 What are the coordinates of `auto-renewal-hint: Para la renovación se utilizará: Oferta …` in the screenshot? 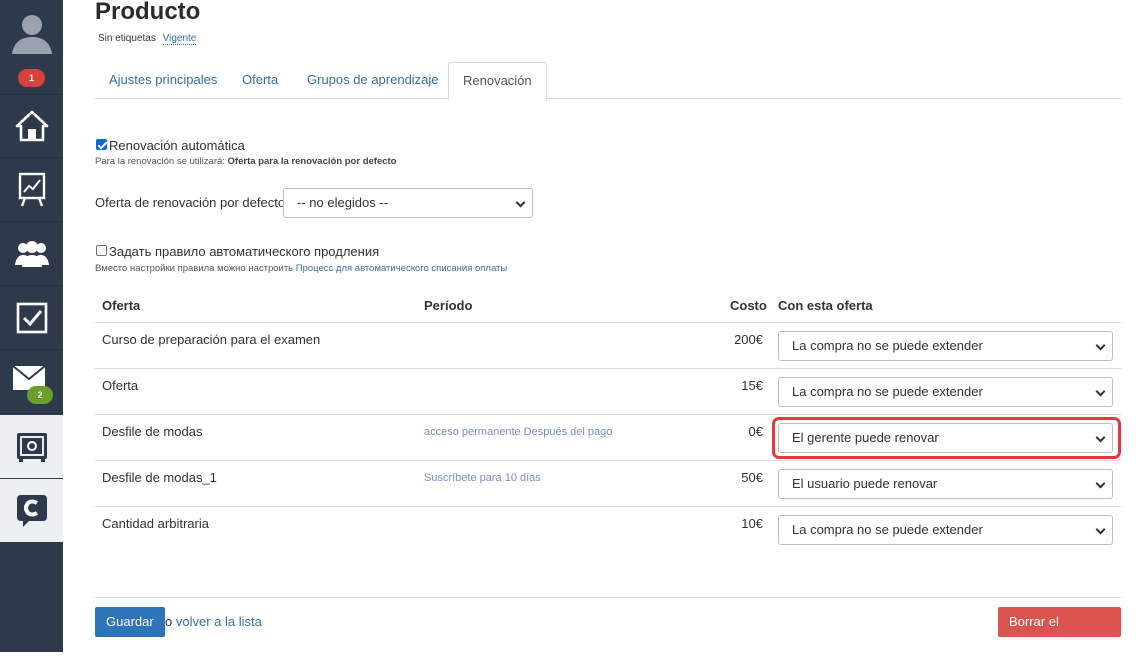 It's located at (245, 161).